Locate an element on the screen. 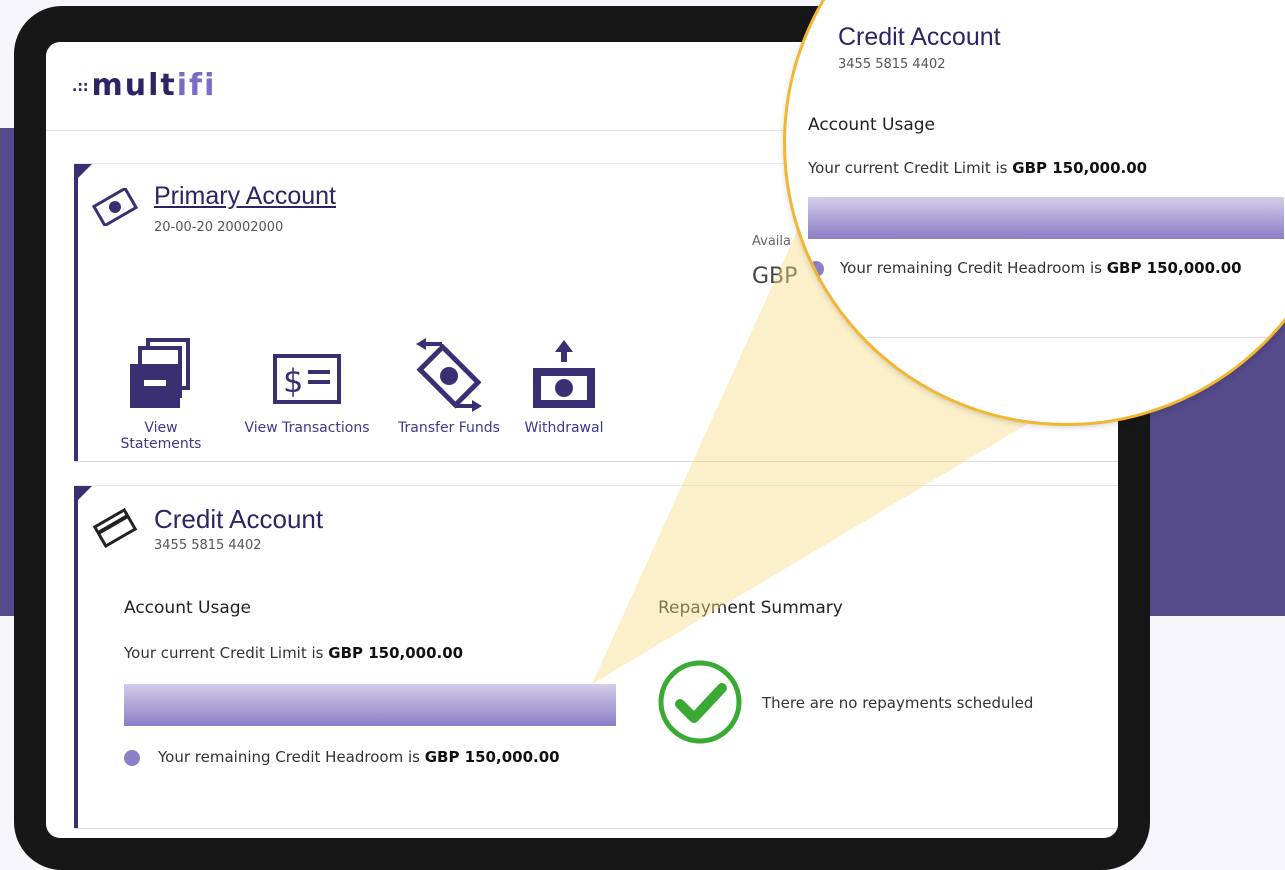 This screenshot has height=870, width=1285. magnifier-divider is located at coordinates (1035, 337).